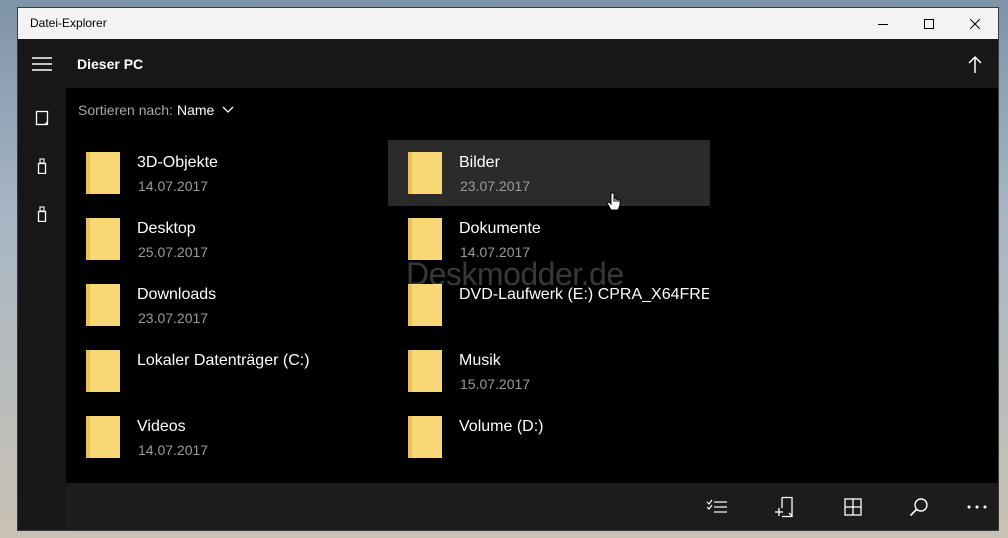 The image size is (1008, 538). I want to click on folder-item-music: Musik 15.07.2017, so click(549, 371).